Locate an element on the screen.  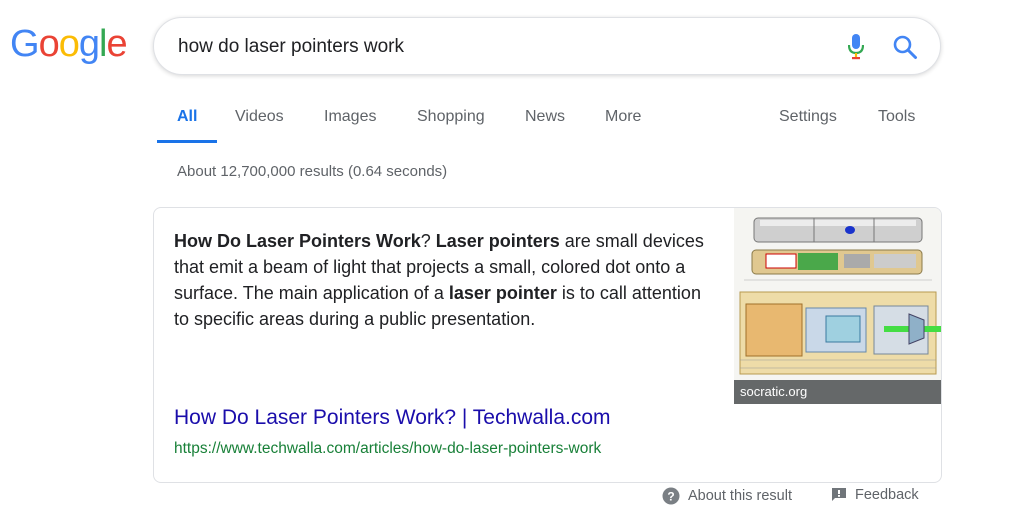
tab-more: More is located at coordinates (623, 117).